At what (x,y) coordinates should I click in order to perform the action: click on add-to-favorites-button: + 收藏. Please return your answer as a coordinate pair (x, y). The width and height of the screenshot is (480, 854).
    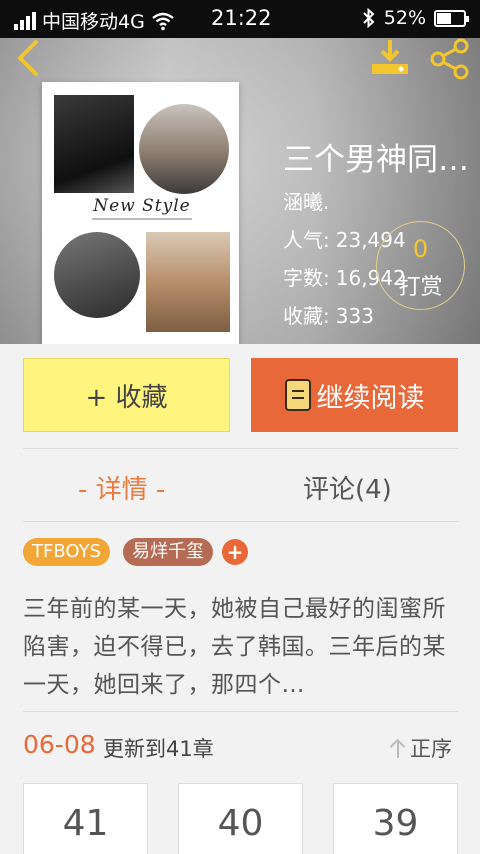
    Looking at the image, I should click on (126, 395).